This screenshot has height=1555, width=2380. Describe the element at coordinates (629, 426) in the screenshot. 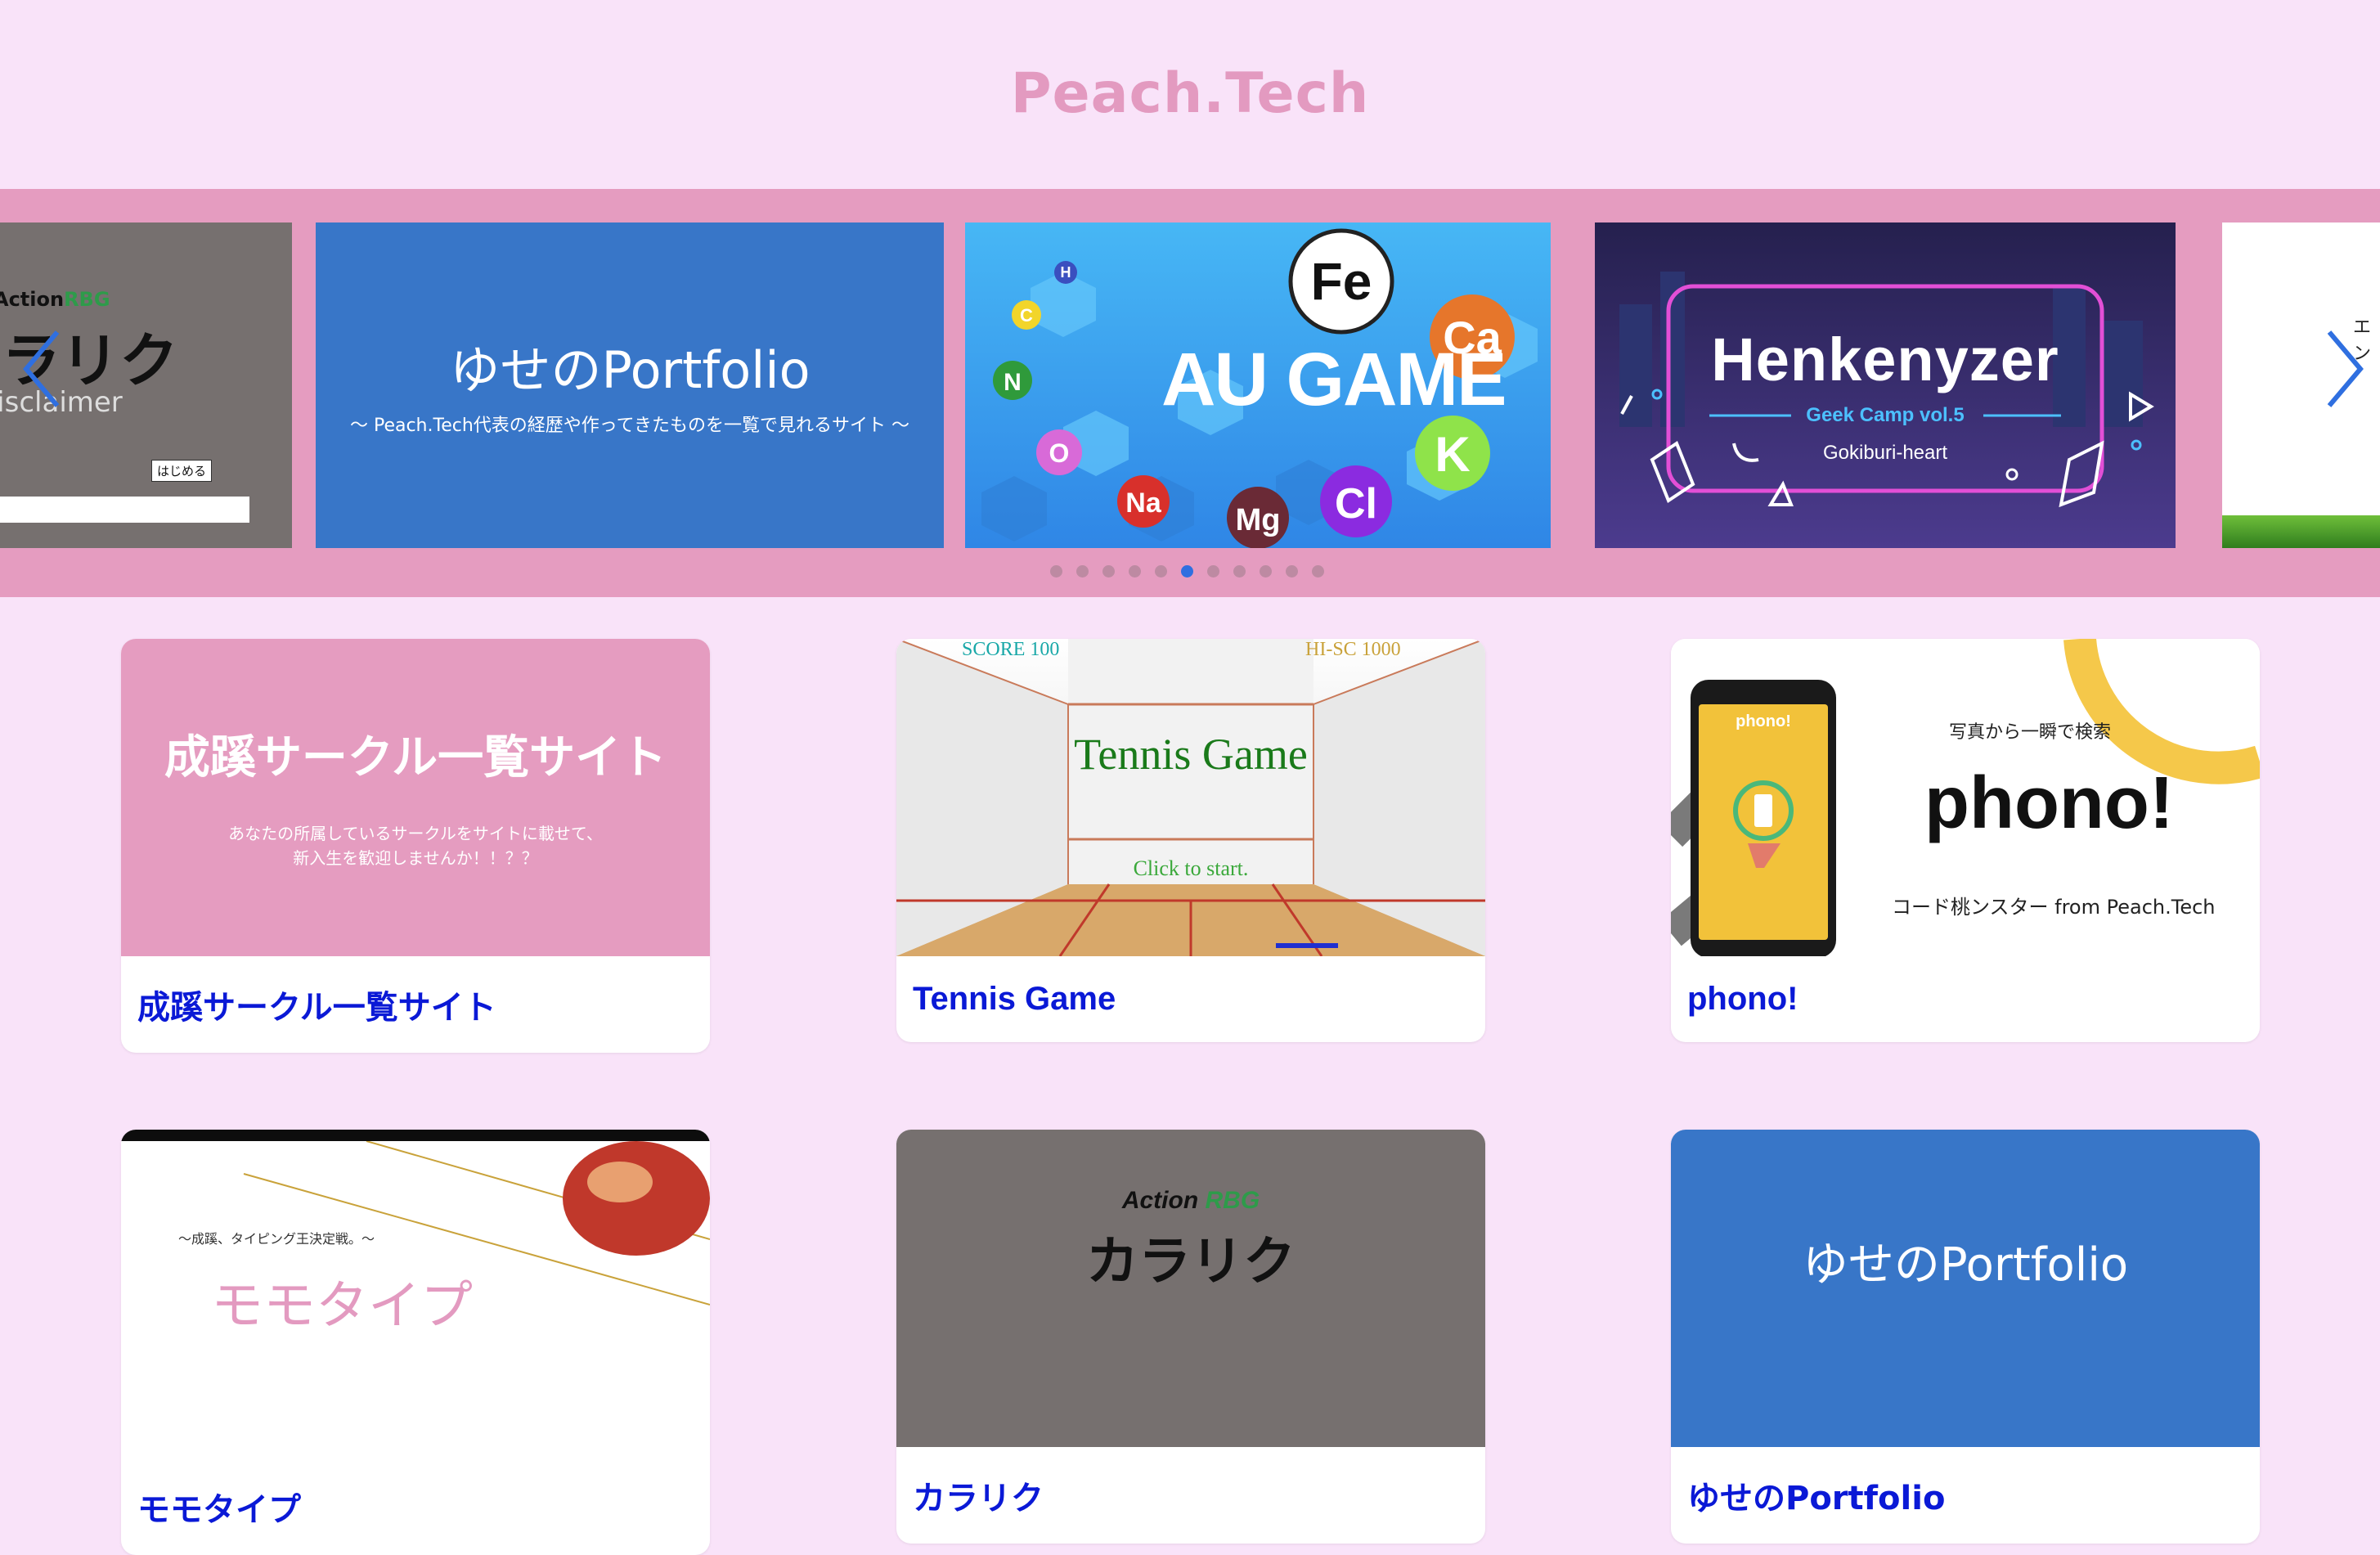

I see `slide-portfolio-subtitle: 〜 Peach.Tech代表の経歴や作ってきたものを一覧で見れるサイト 〜` at that location.